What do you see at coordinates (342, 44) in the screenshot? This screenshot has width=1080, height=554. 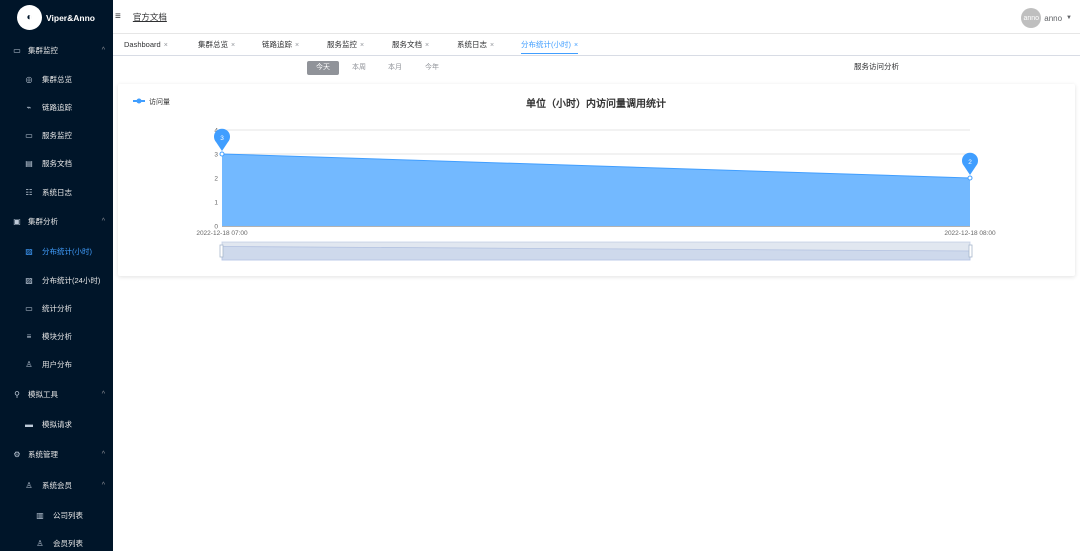 I see `tab-label: 服务监控` at bounding box center [342, 44].